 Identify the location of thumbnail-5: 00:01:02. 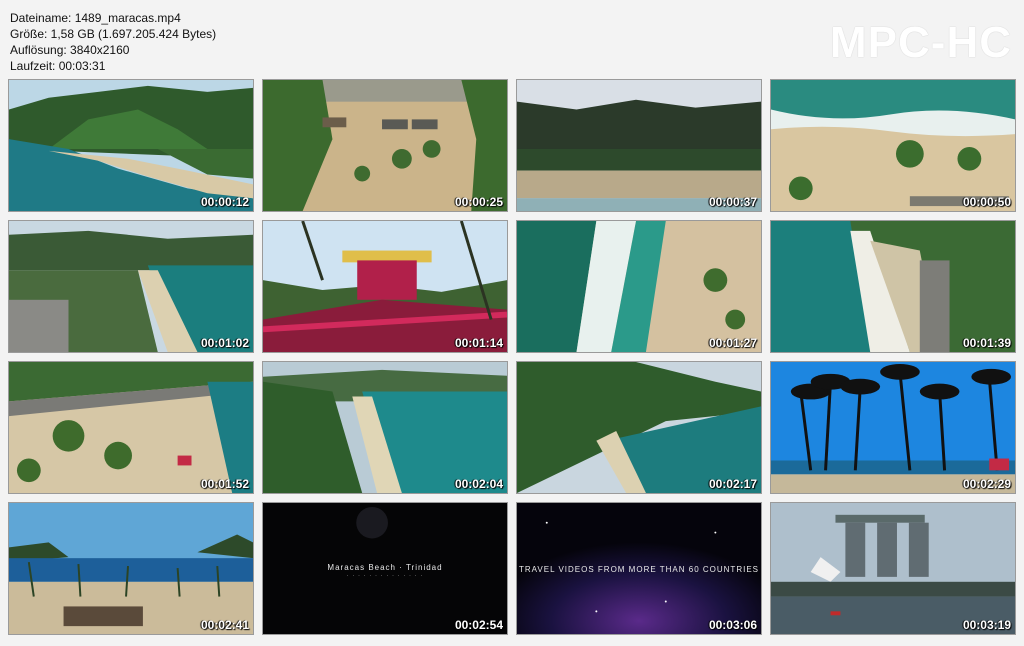
(131, 286).